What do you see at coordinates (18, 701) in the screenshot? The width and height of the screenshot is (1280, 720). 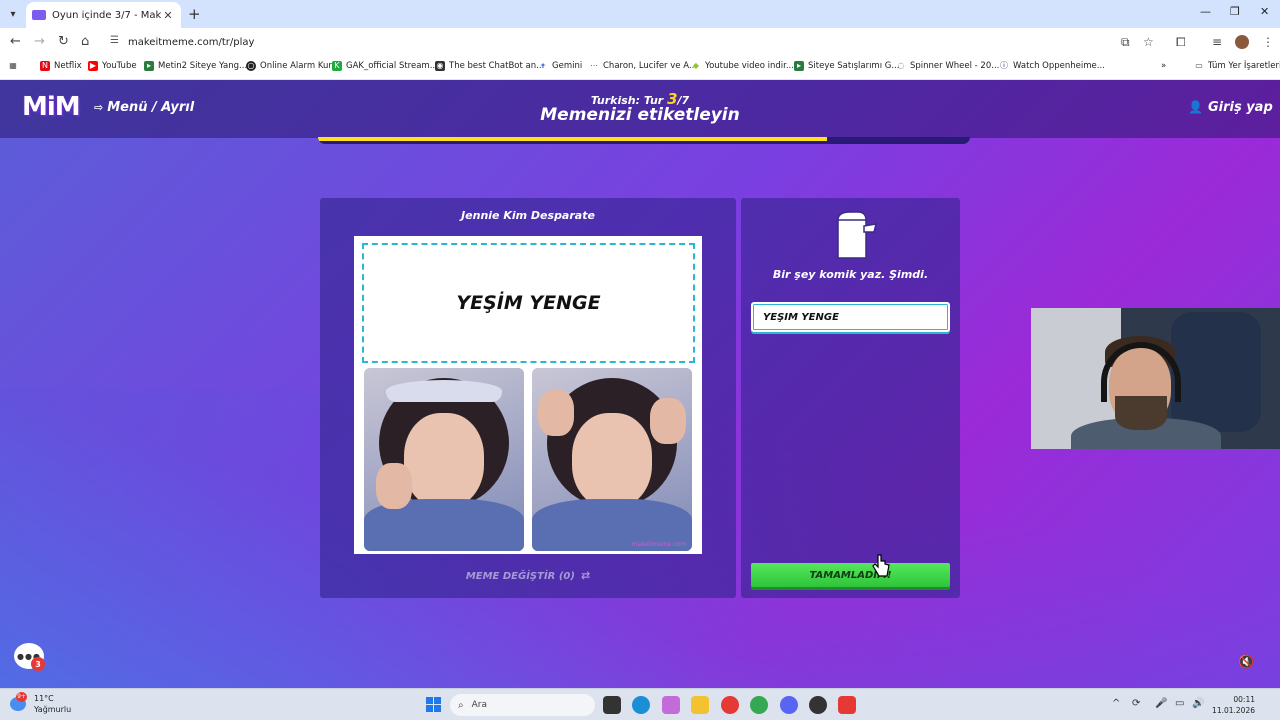 I see `weather-icon: 9+` at bounding box center [18, 701].